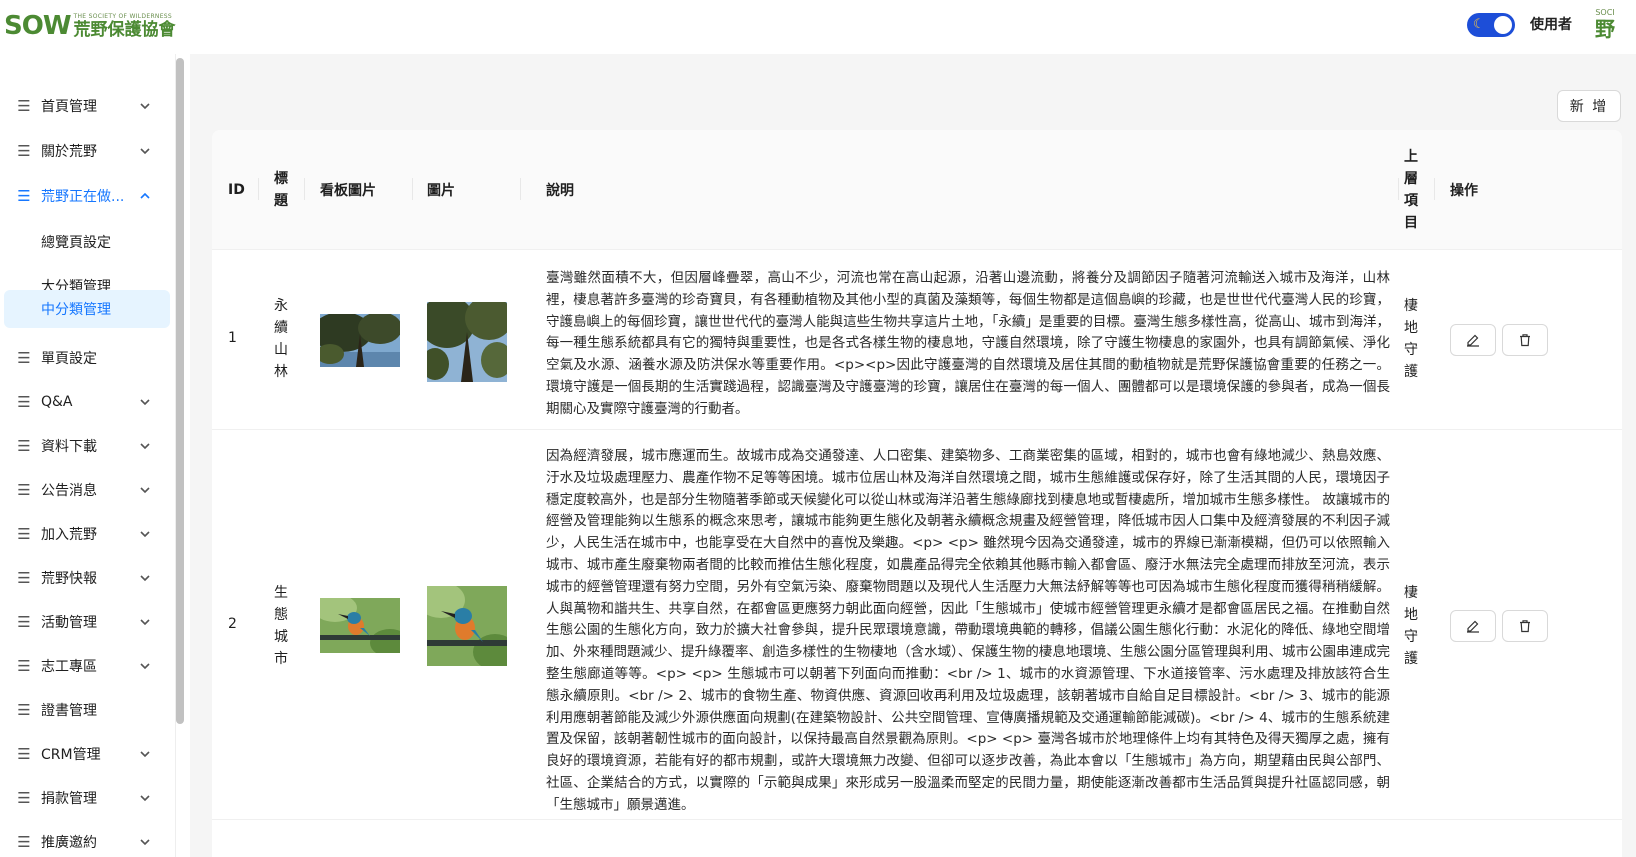  What do you see at coordinates (1551, 24) in the screenshot?
I see `user-label: 使用者` at bounding box center [1551, 24].